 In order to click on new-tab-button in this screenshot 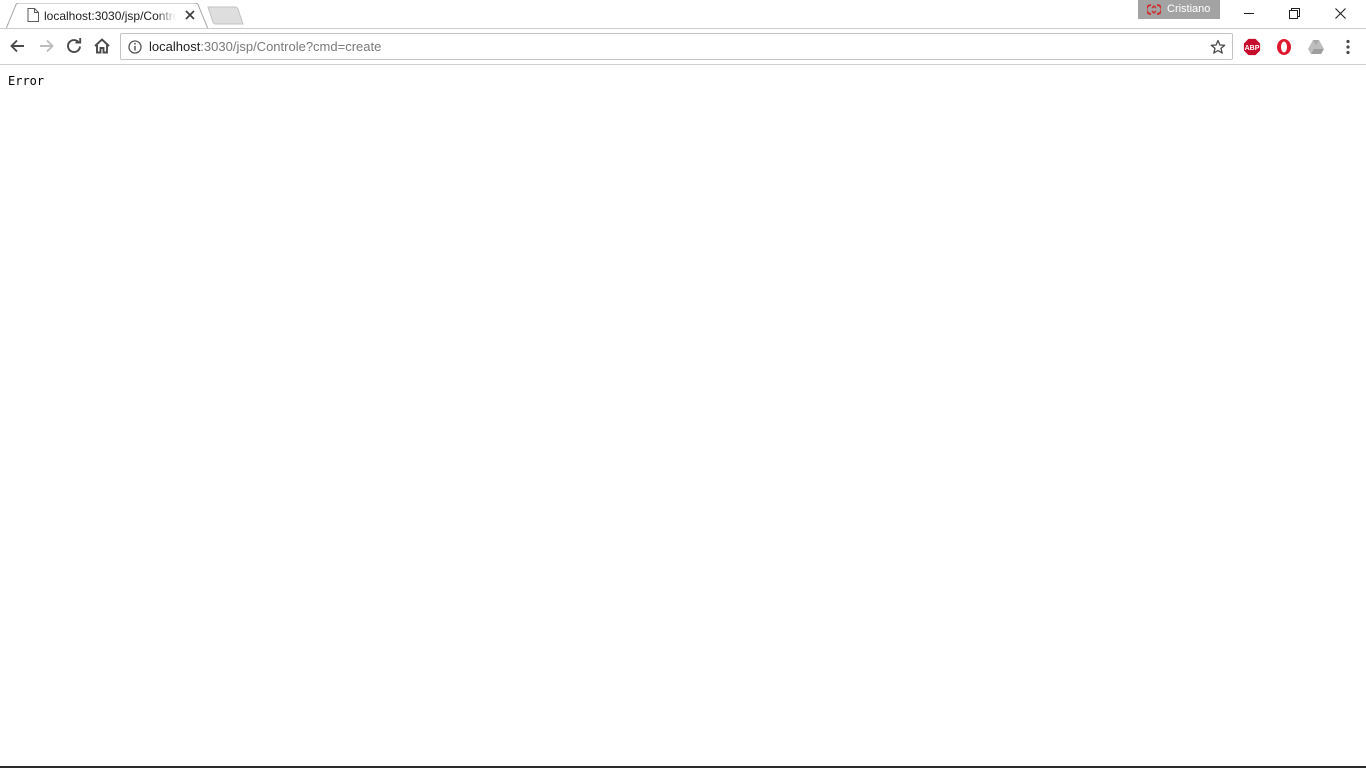, I will do `click(226, 15)`.